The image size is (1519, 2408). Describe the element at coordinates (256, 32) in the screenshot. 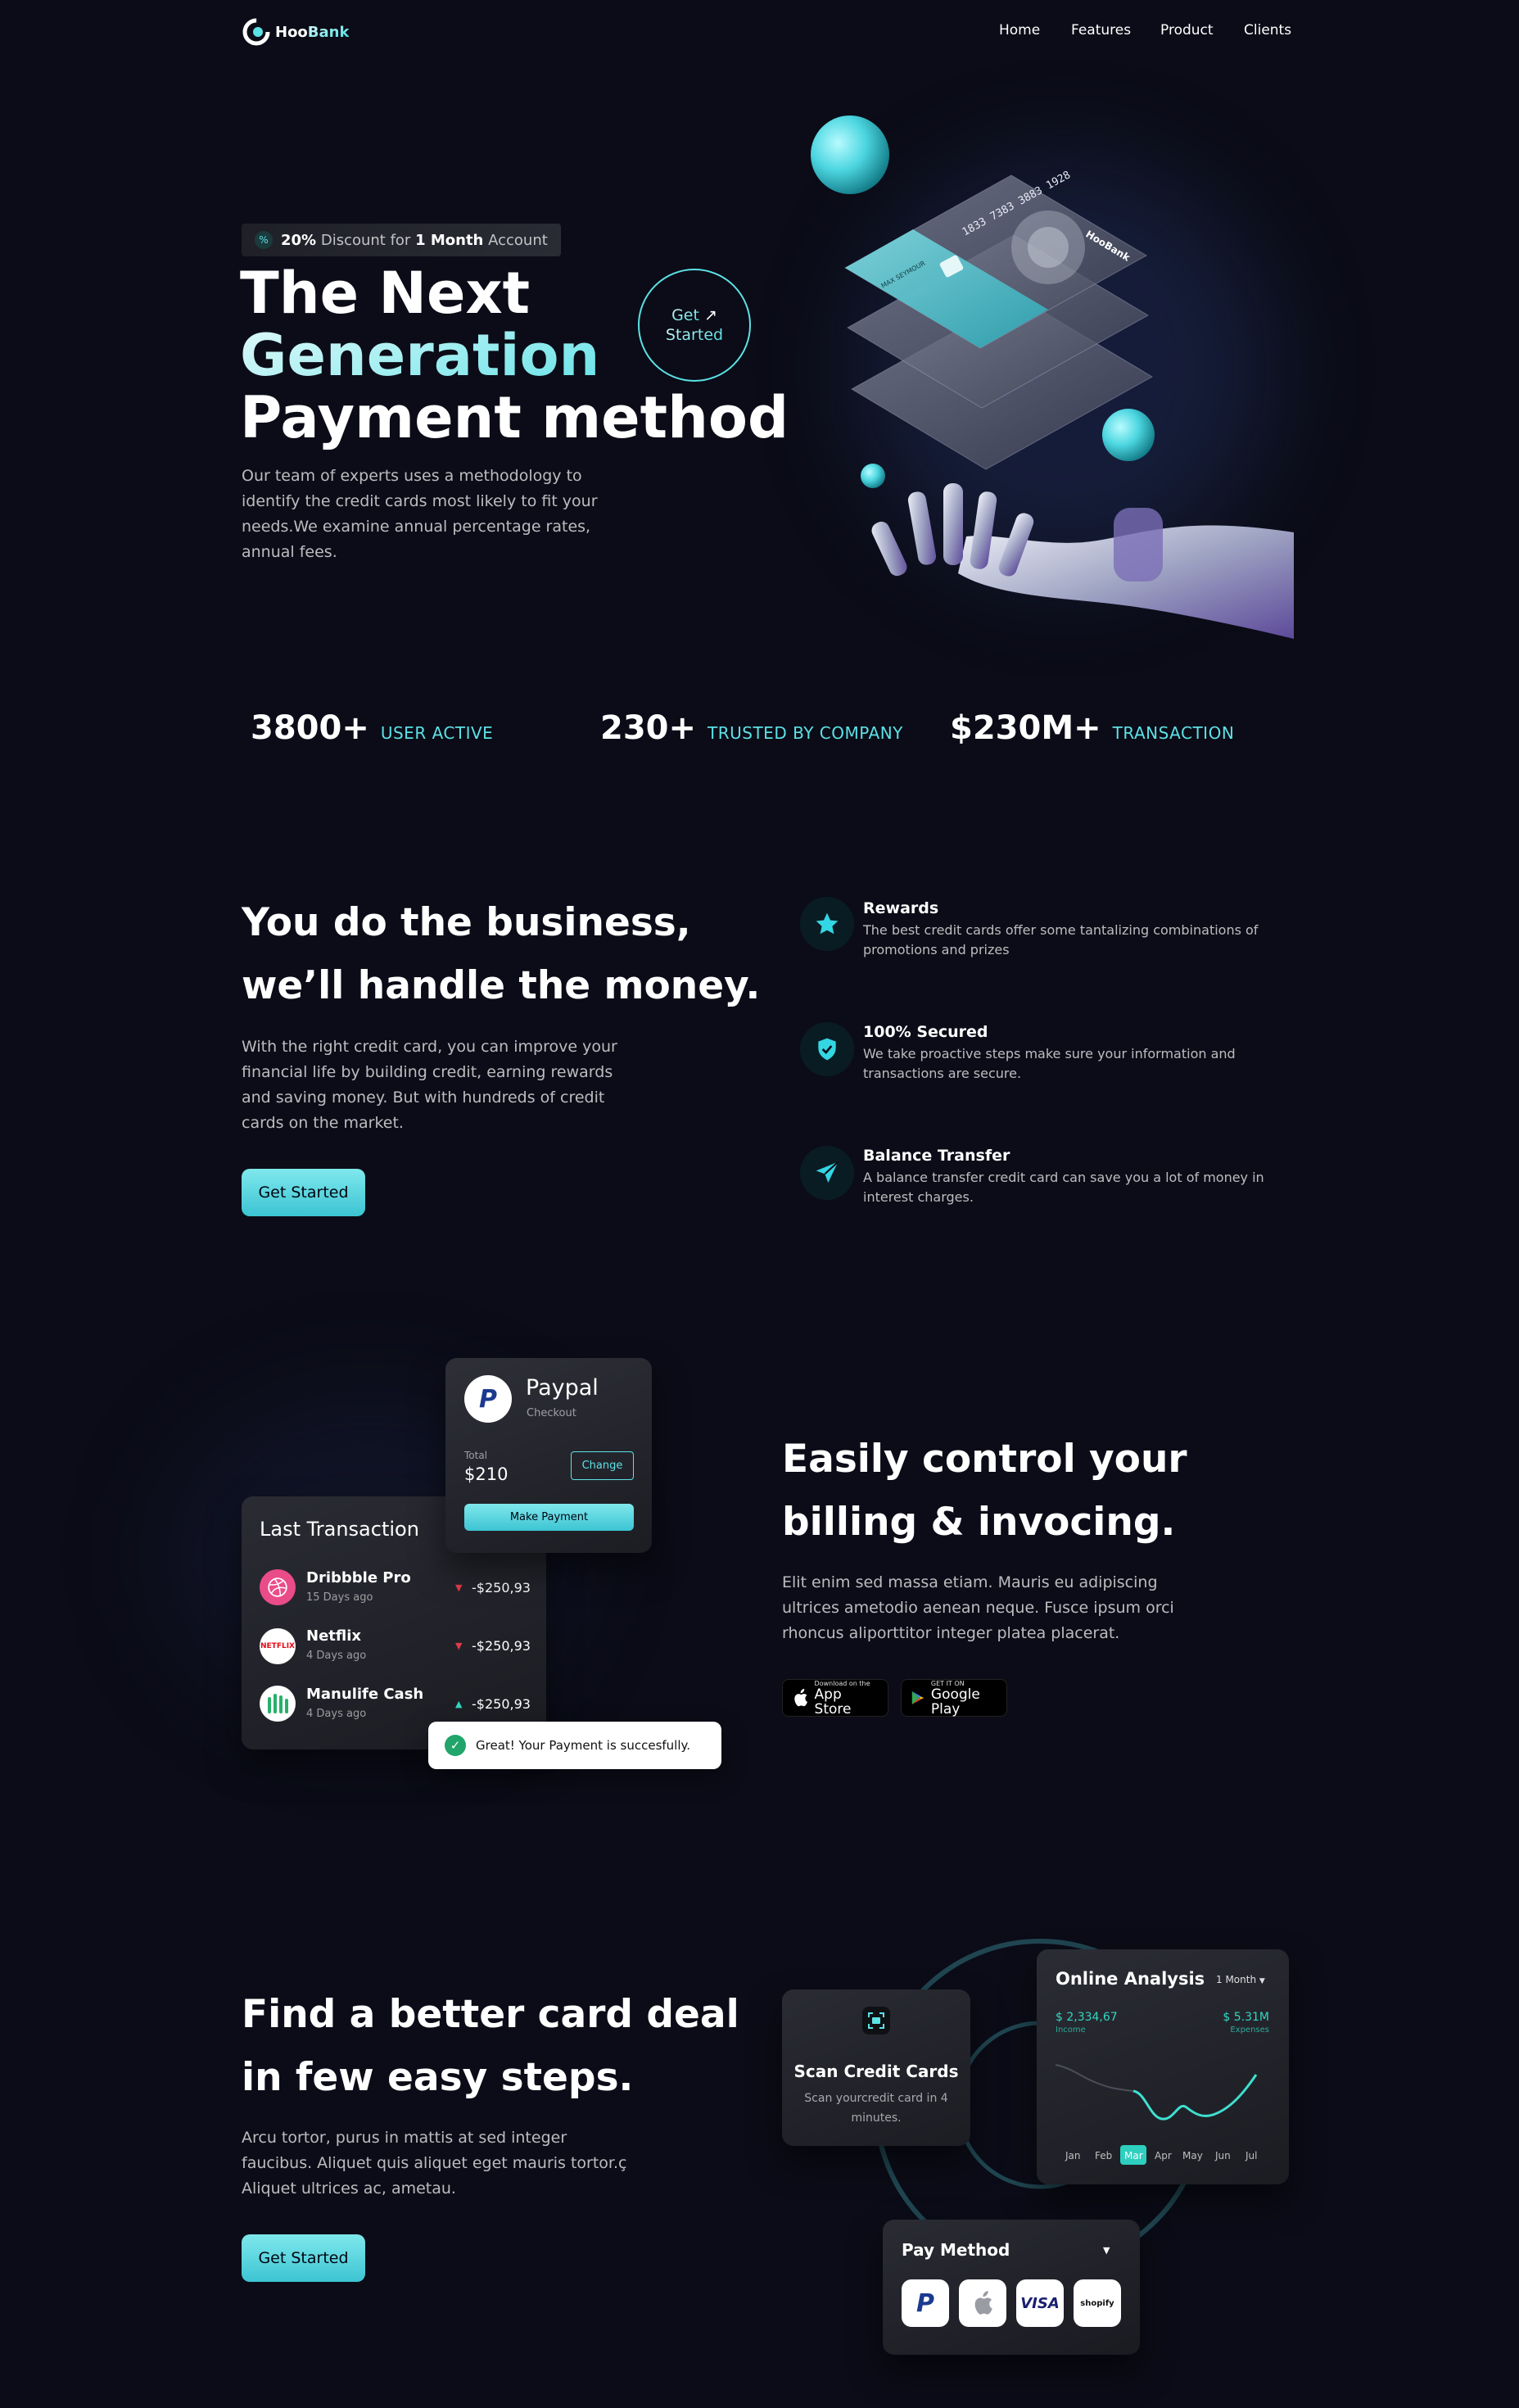

I see `logo-icon` at that location.